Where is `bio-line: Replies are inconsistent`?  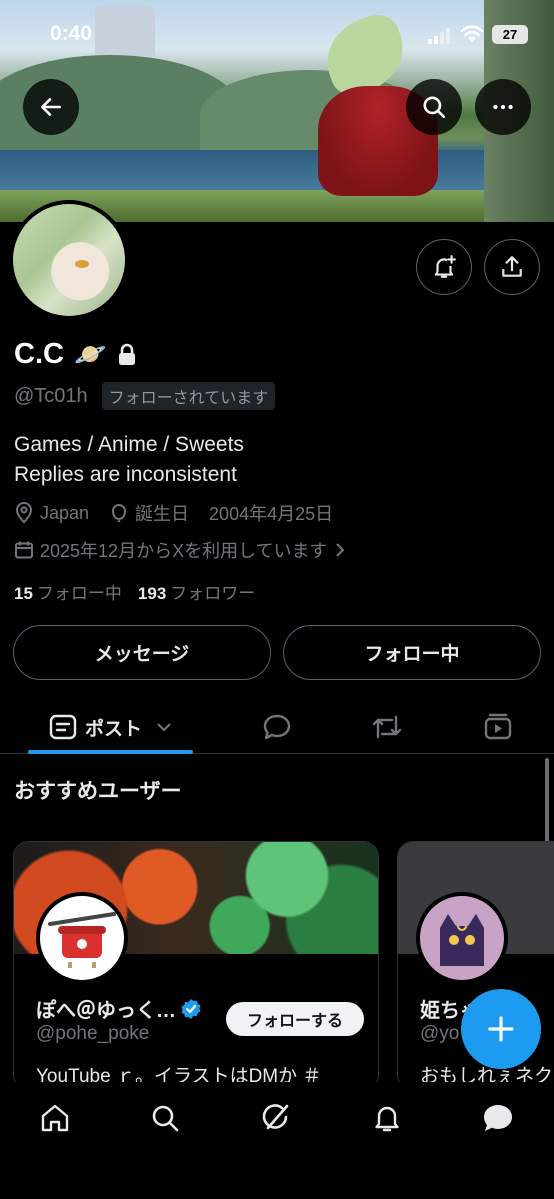 bio-line: Replies are inconsistent is located at coordinates (125, 474).